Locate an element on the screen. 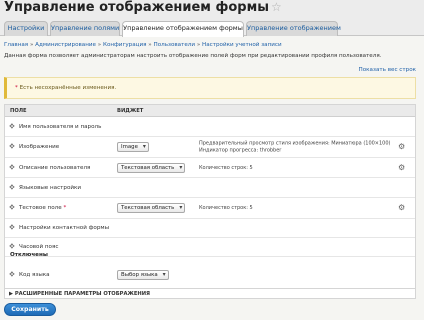  widget-select: Image is located at coordinates (133, 147).